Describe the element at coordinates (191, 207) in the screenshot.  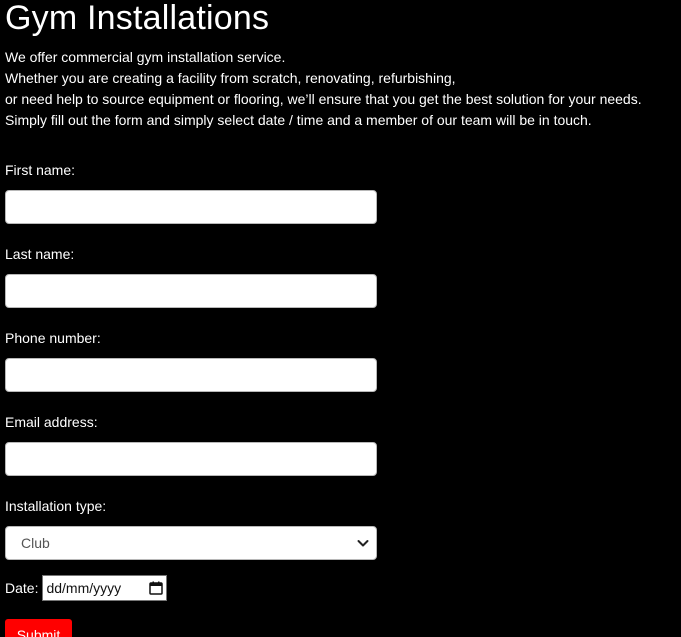
I see `first-name-input` at that location.